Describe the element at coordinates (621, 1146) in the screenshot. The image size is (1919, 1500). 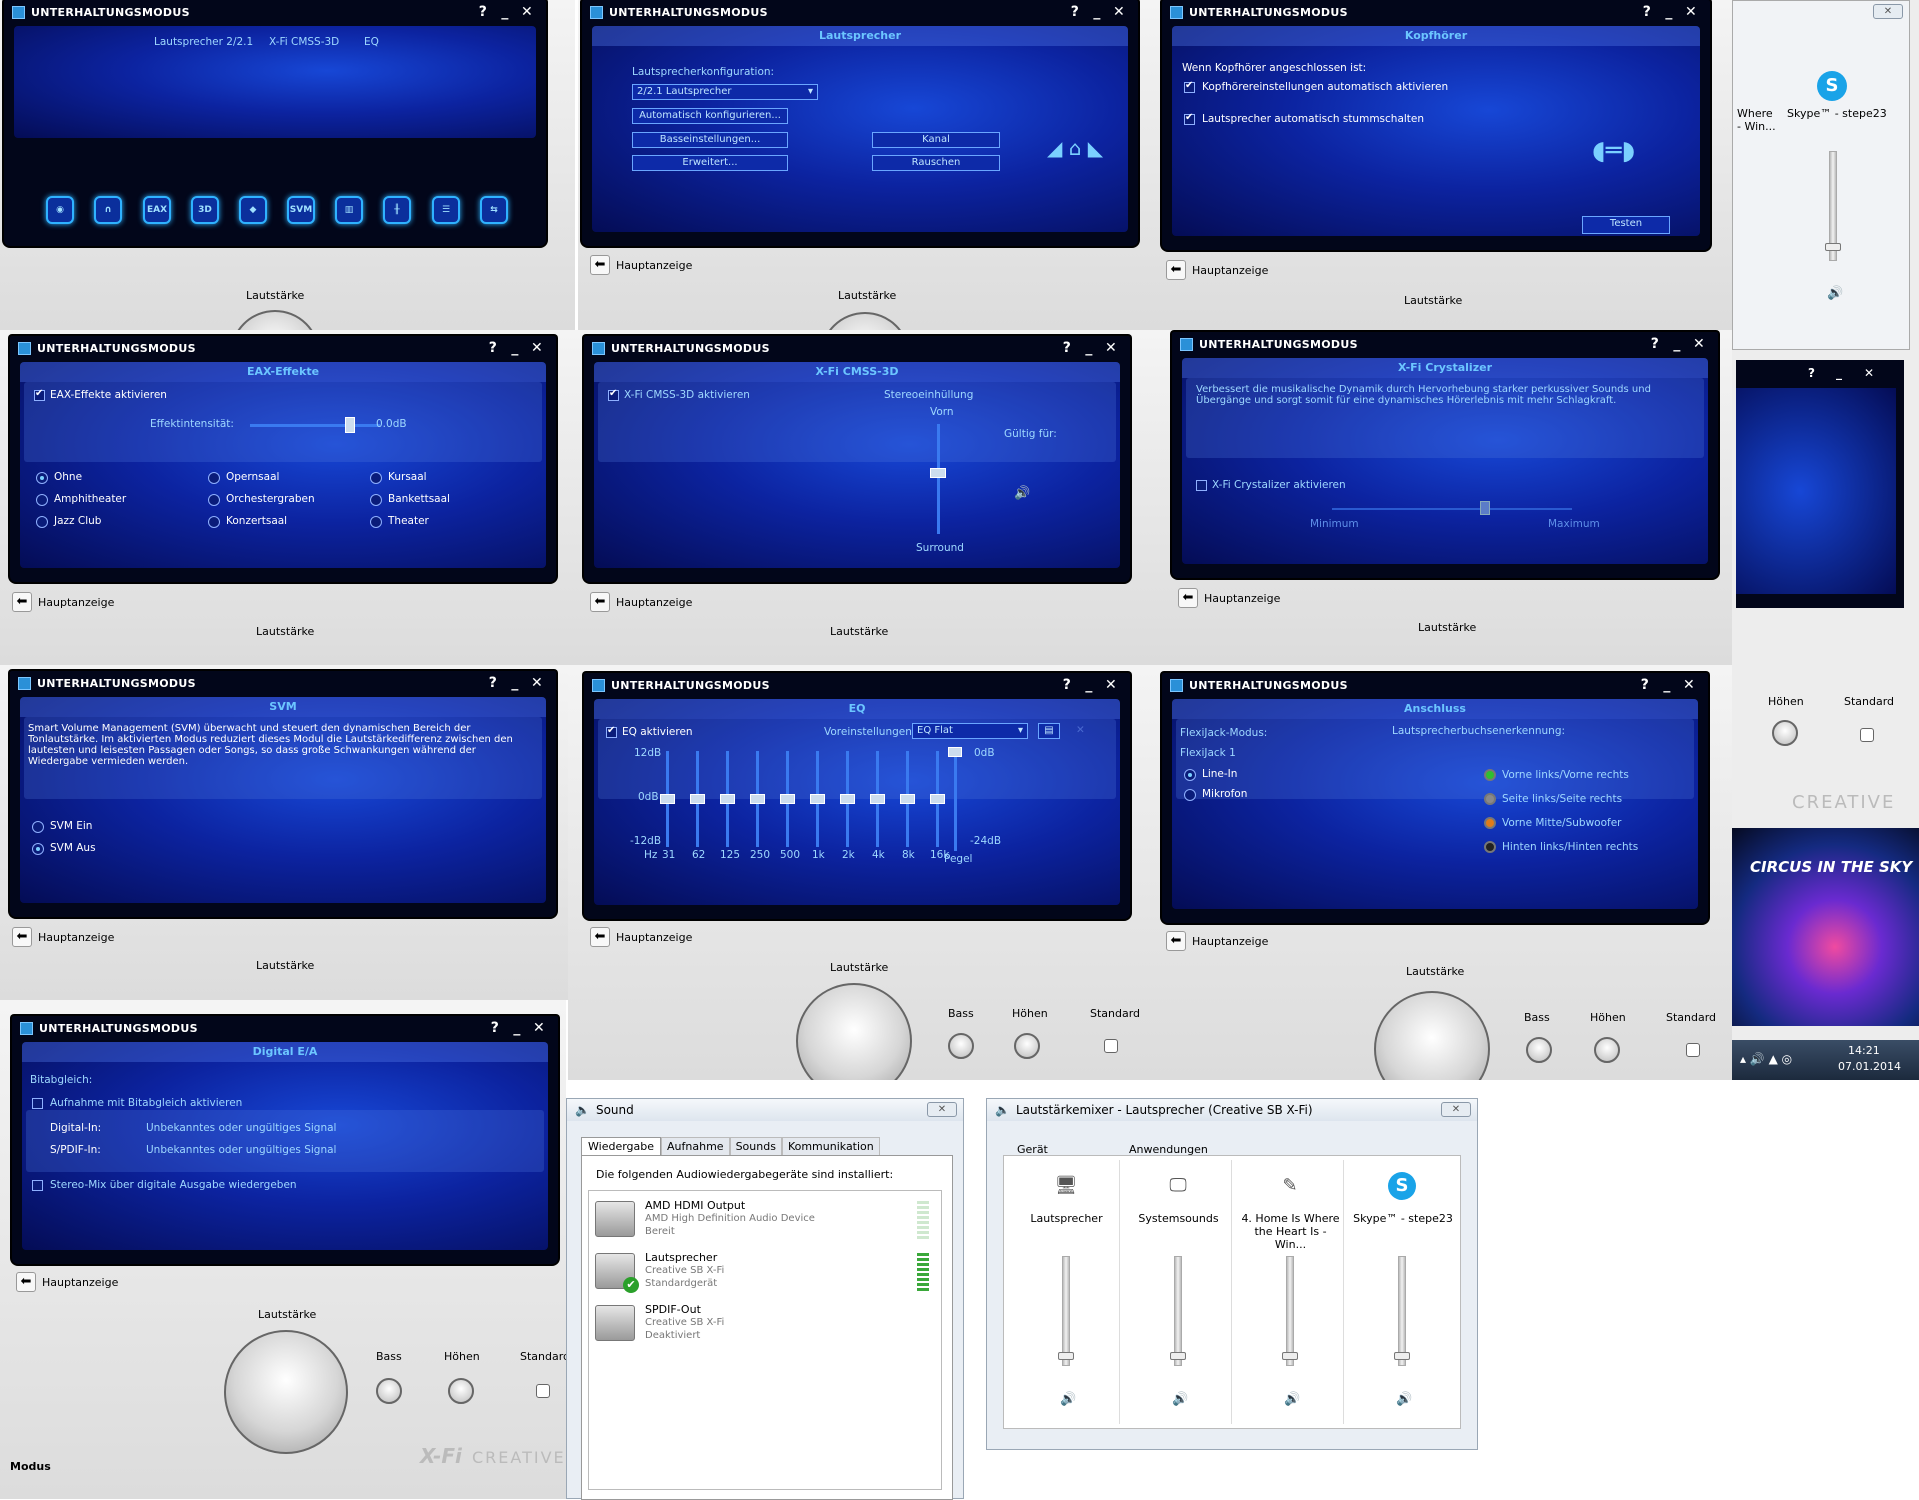
I see `tab-wiedergabe: Wiedergabe` at that location.